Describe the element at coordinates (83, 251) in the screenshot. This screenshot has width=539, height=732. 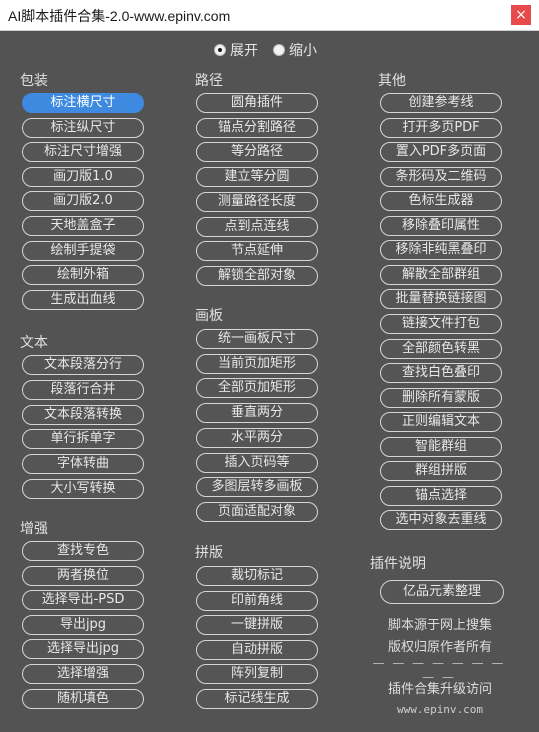
I see `packaging-button-7: 绘制手提袋` at that location.